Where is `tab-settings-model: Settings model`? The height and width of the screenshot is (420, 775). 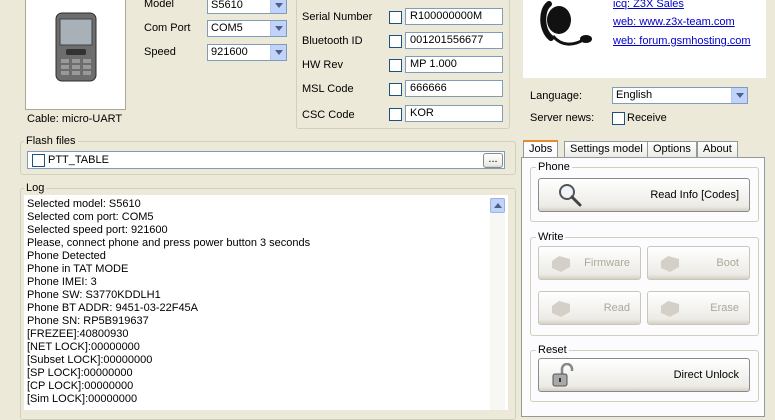
tab-settings-model: Settings model is located at coordinates (606, 149).